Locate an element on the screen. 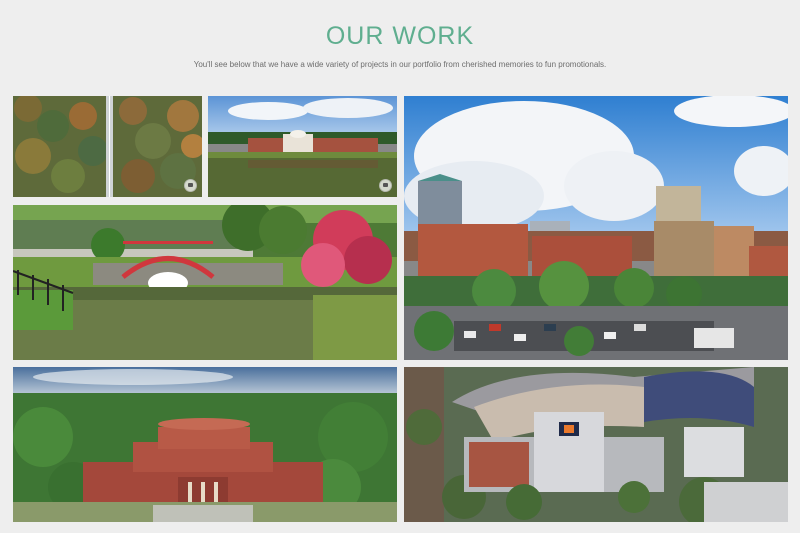  section-title: OUR WORK is located at coordinates (400, 36).